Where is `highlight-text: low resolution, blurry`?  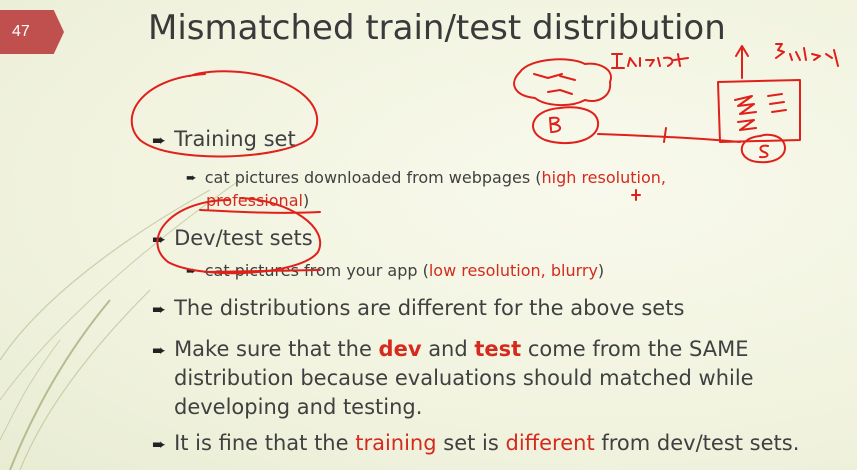
highlight-text: low resolution, blurry is located at coordinates (513, 270).